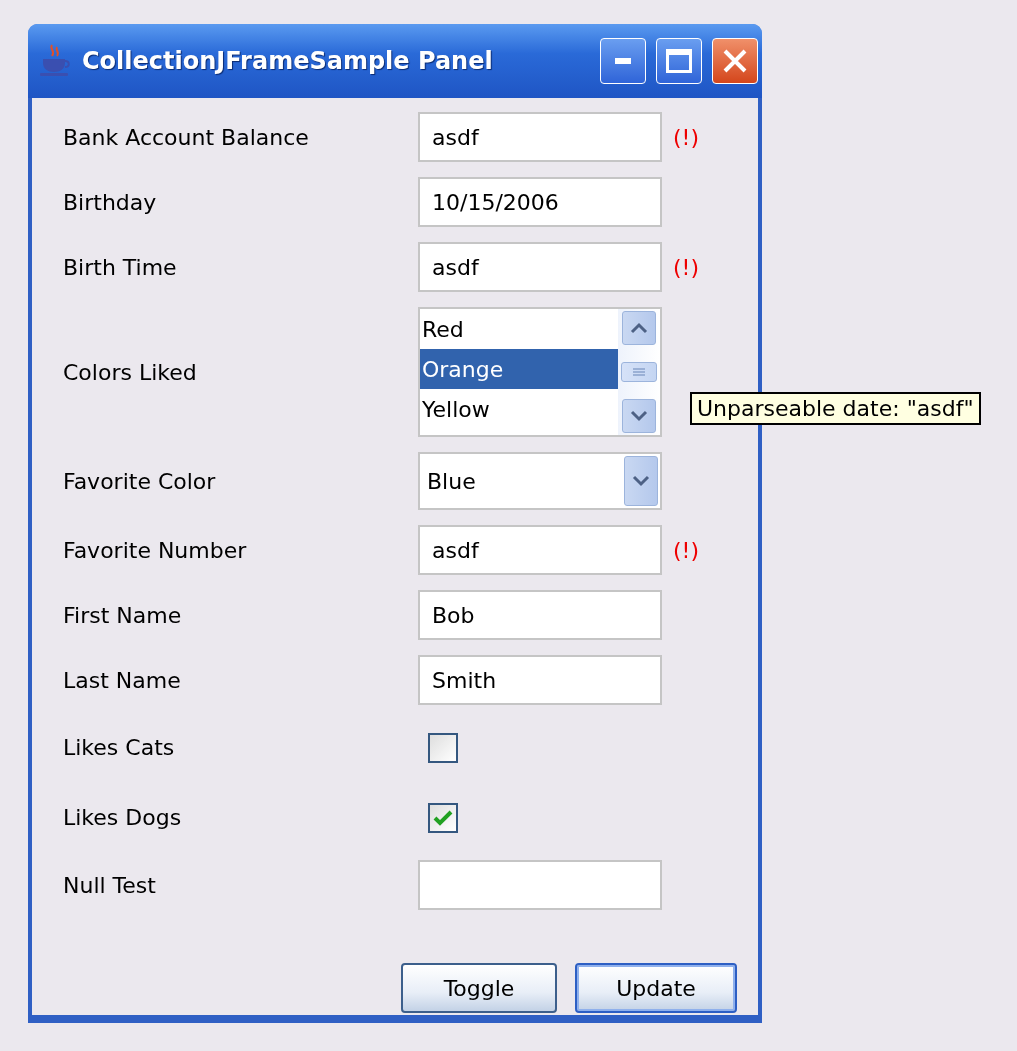 This screenshot has width=1017, height=1051. Describe the element at coordinates (122, 680) in the screenshot. I see `field-label: Last Name` at that location.